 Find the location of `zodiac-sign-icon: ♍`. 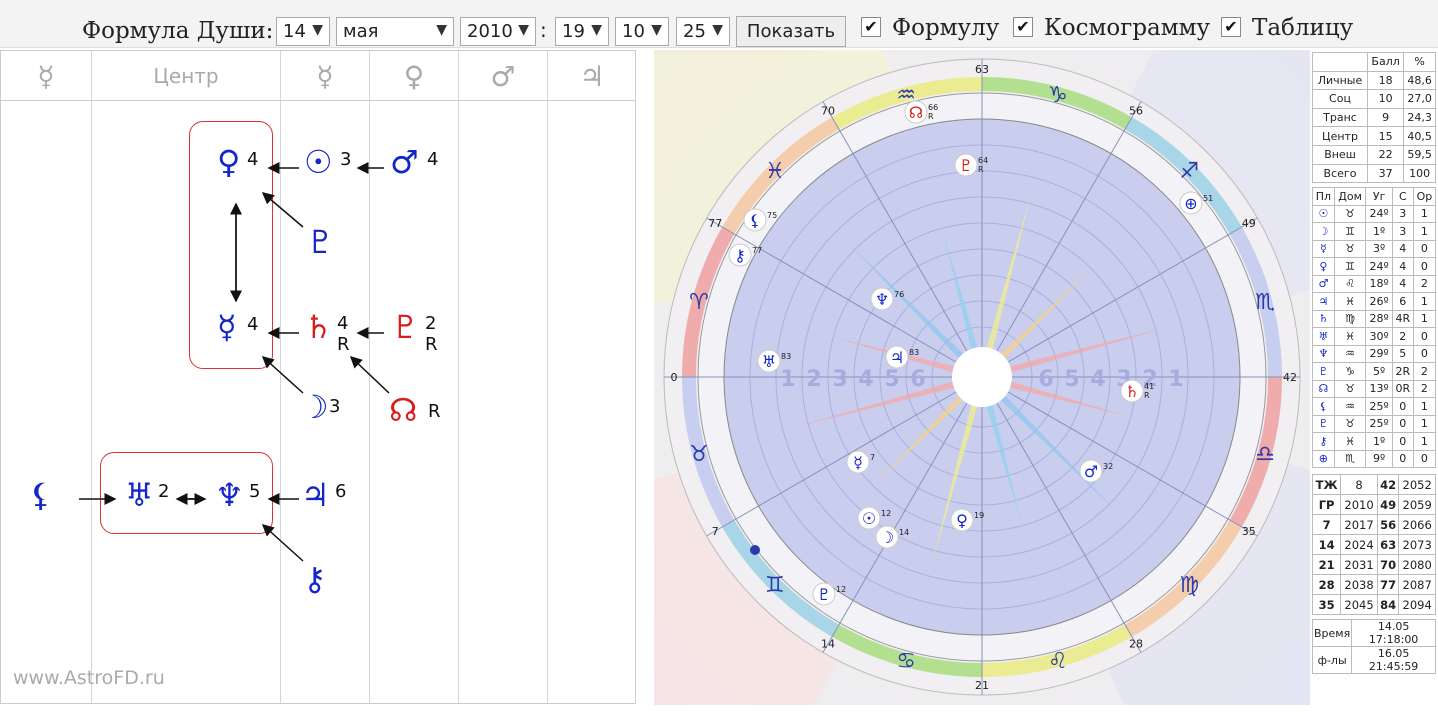

zodiac-sign-icon: ♍ is located at coordinates (1189, 585).